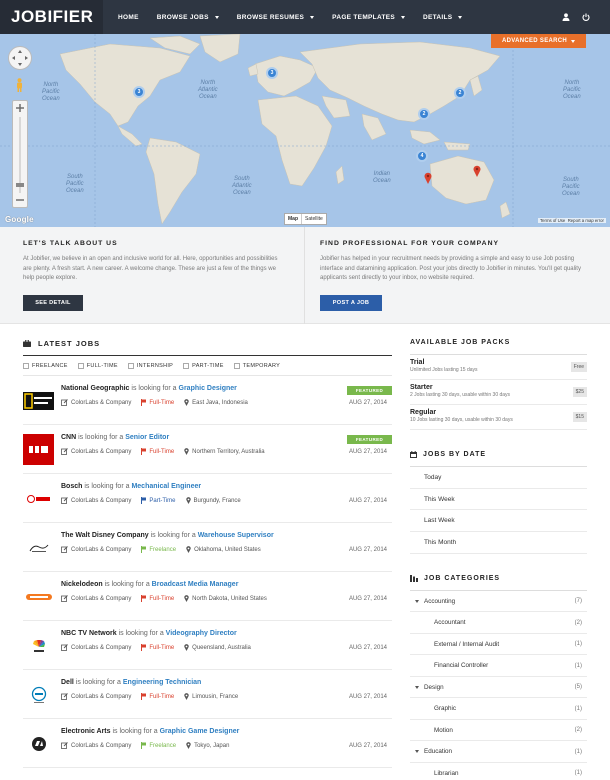  What do you see at coordinates (89, 633) in the screenshot?
I see `company-name: NBC TV Network` at bounding box center [89, 633].